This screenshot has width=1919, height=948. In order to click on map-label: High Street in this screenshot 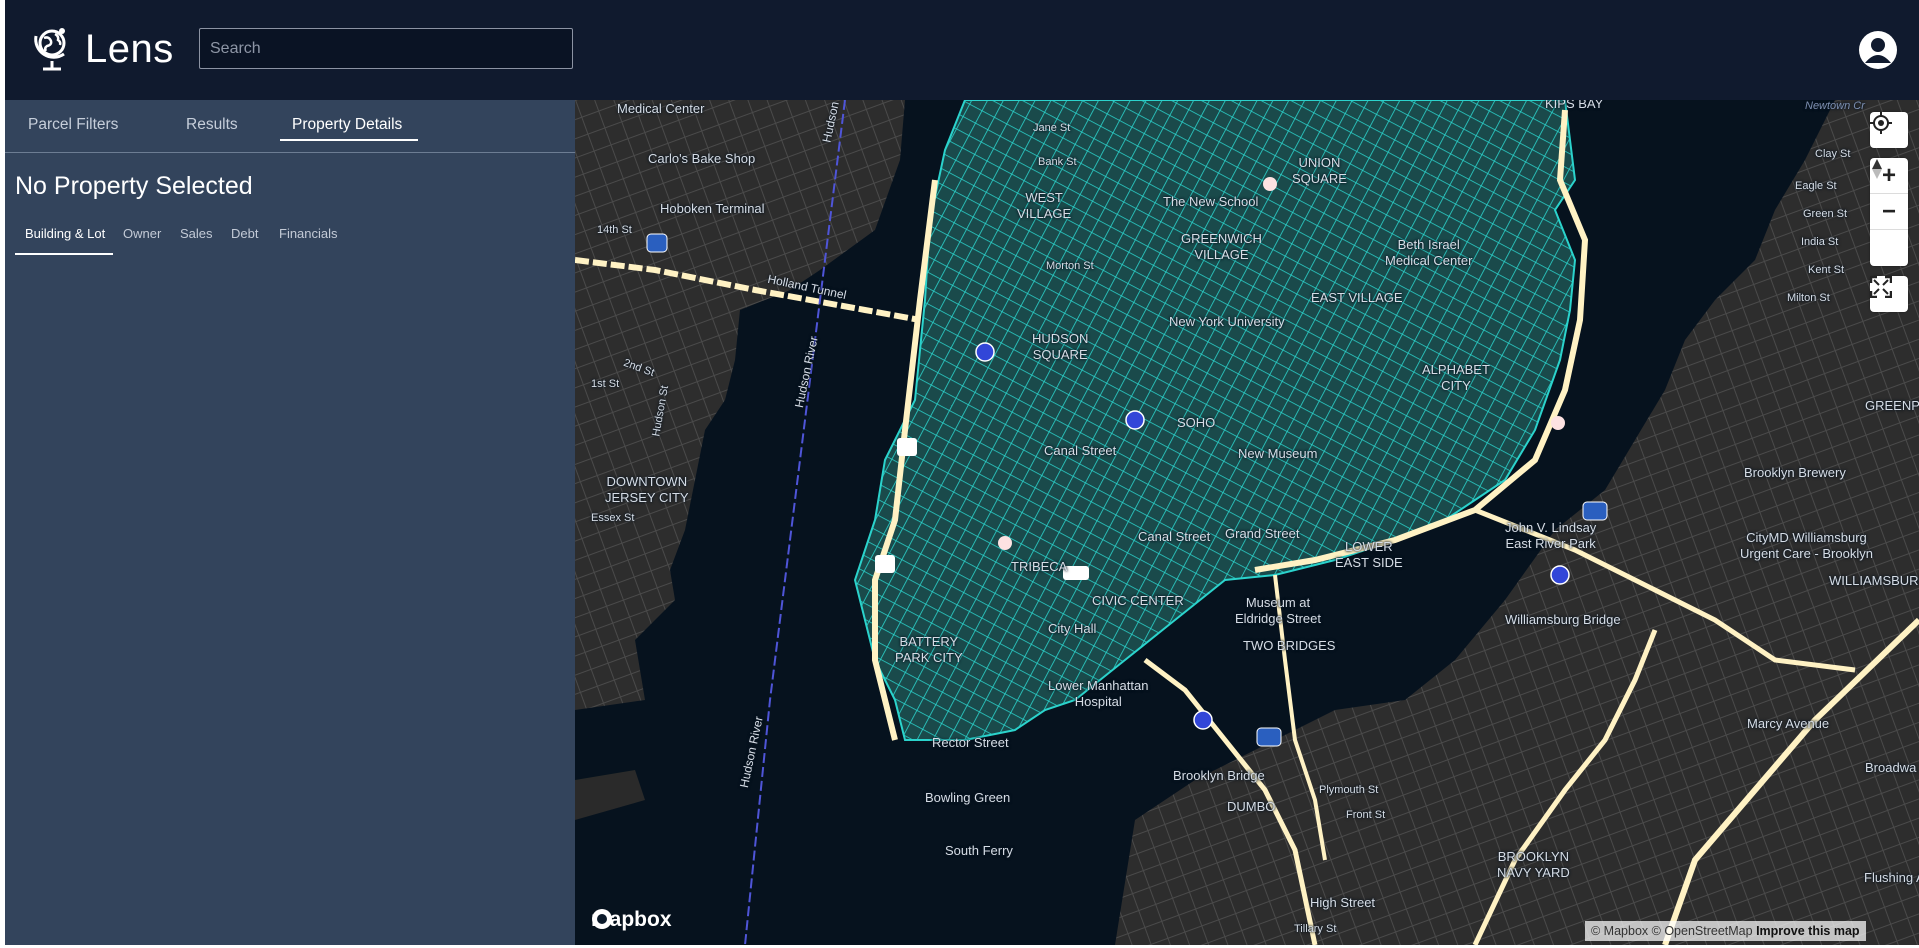, I will do `click(1343, 902)`.